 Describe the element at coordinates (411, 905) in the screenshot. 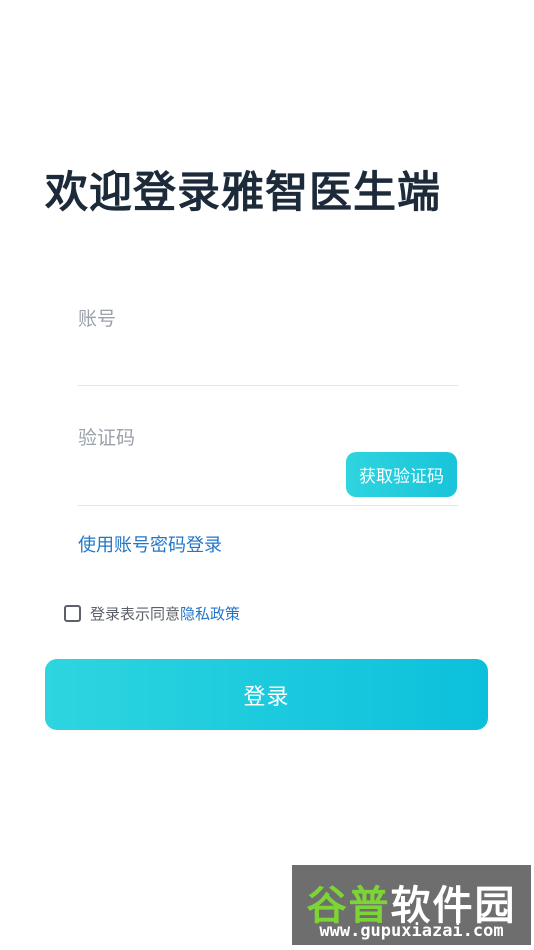

I see `watermark-logo: 谷普软件园 www.gupuxiazai.com` at that location.